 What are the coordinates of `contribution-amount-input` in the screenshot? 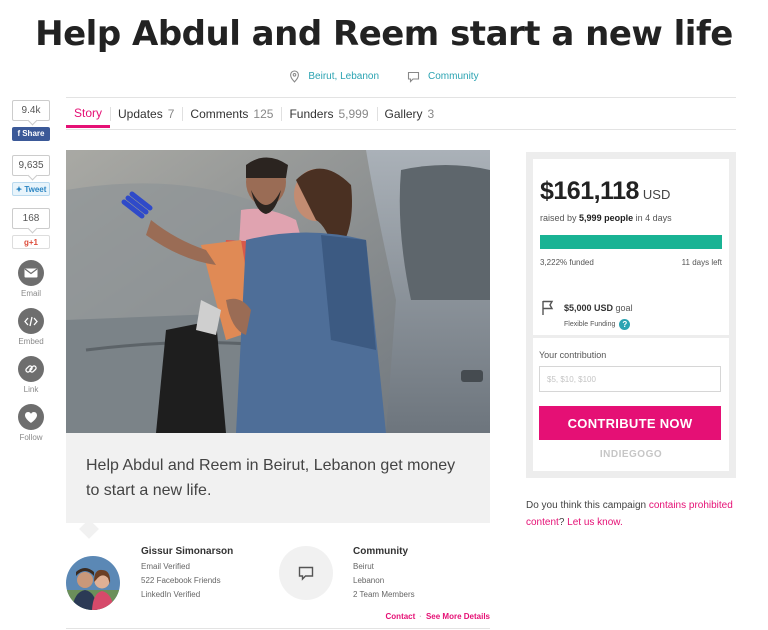 It's located at (630, 379).